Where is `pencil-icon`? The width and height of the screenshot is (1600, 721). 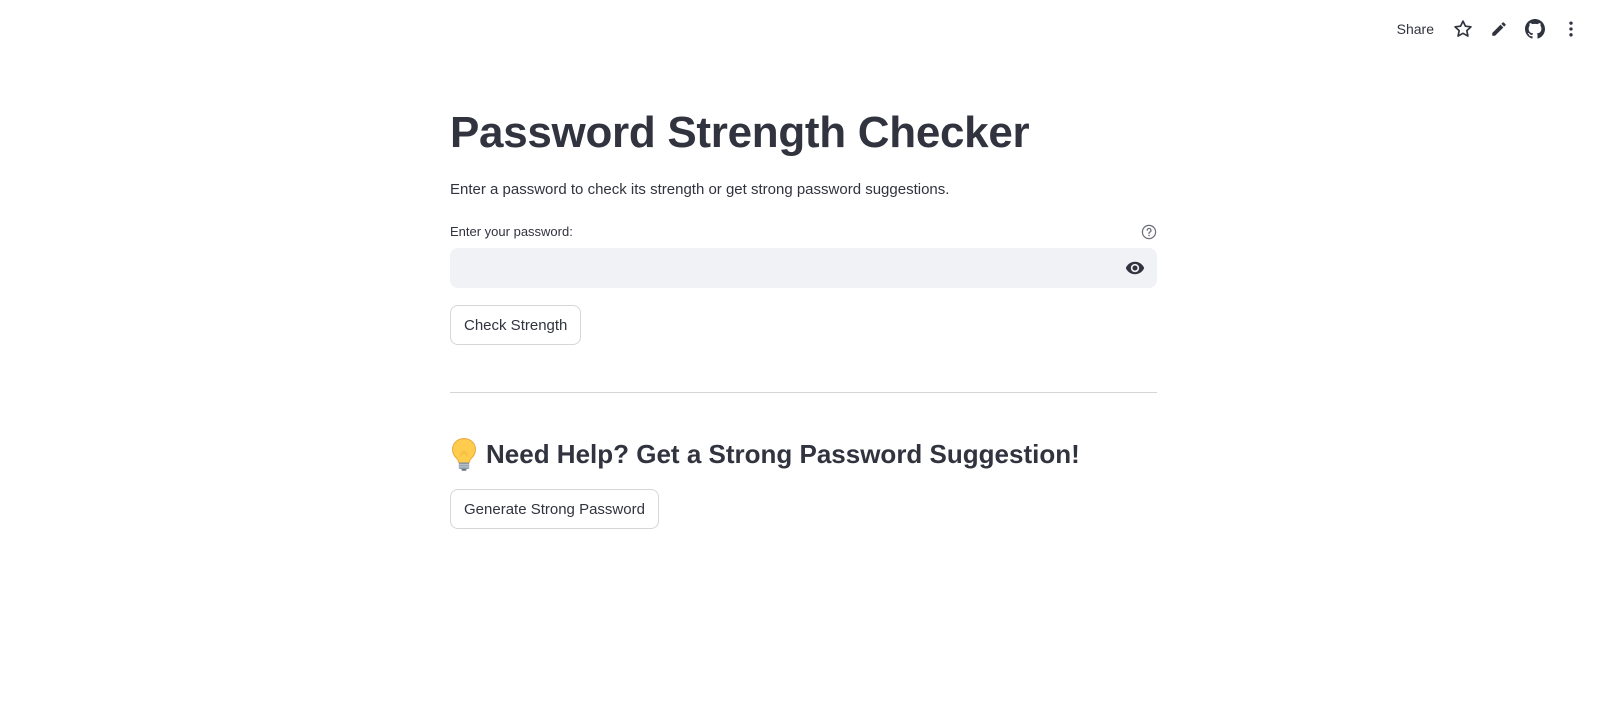
pencil-icon is located at coordinates (1499, 29).